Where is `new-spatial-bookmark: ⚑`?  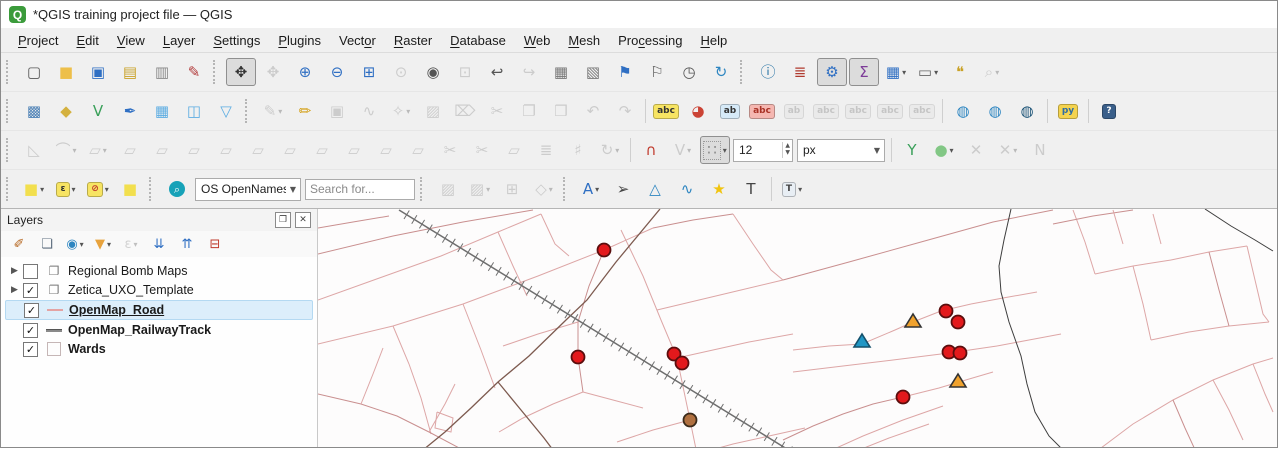 new-spatial-bookmark: ⚑ is located at coordinates (625, 72).